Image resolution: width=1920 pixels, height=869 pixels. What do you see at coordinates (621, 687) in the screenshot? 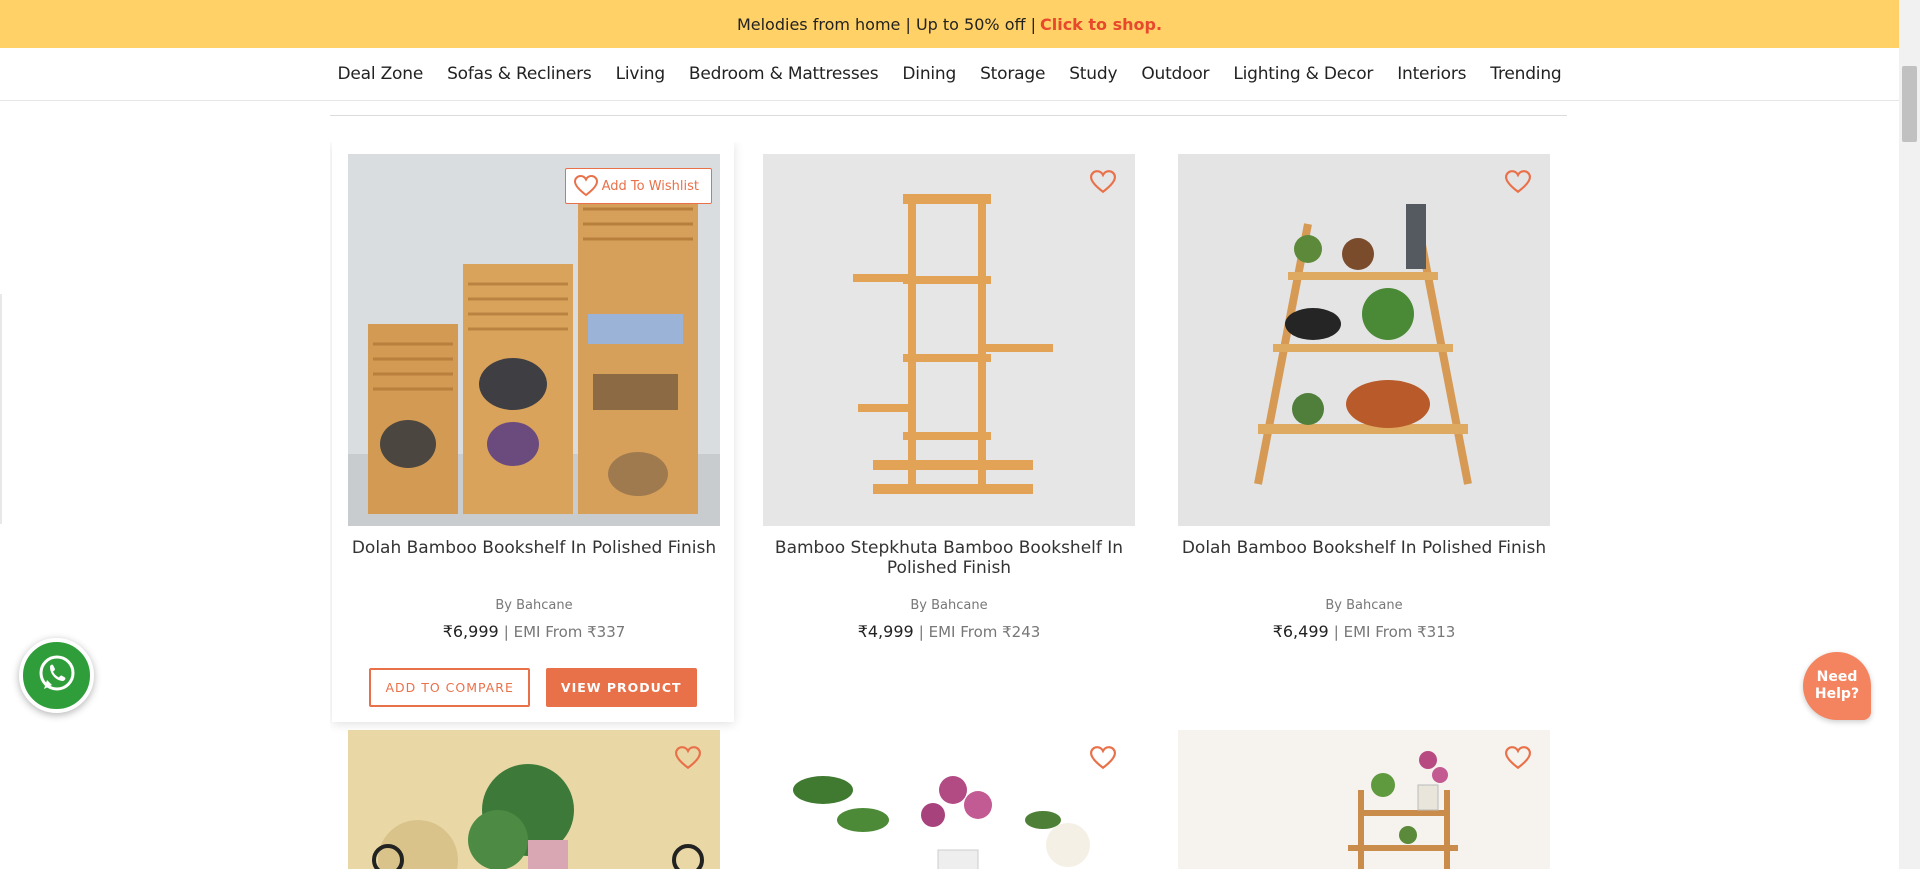
I see `view-product-button: VIEW PRODUCT` at bounding box center [621, 687].